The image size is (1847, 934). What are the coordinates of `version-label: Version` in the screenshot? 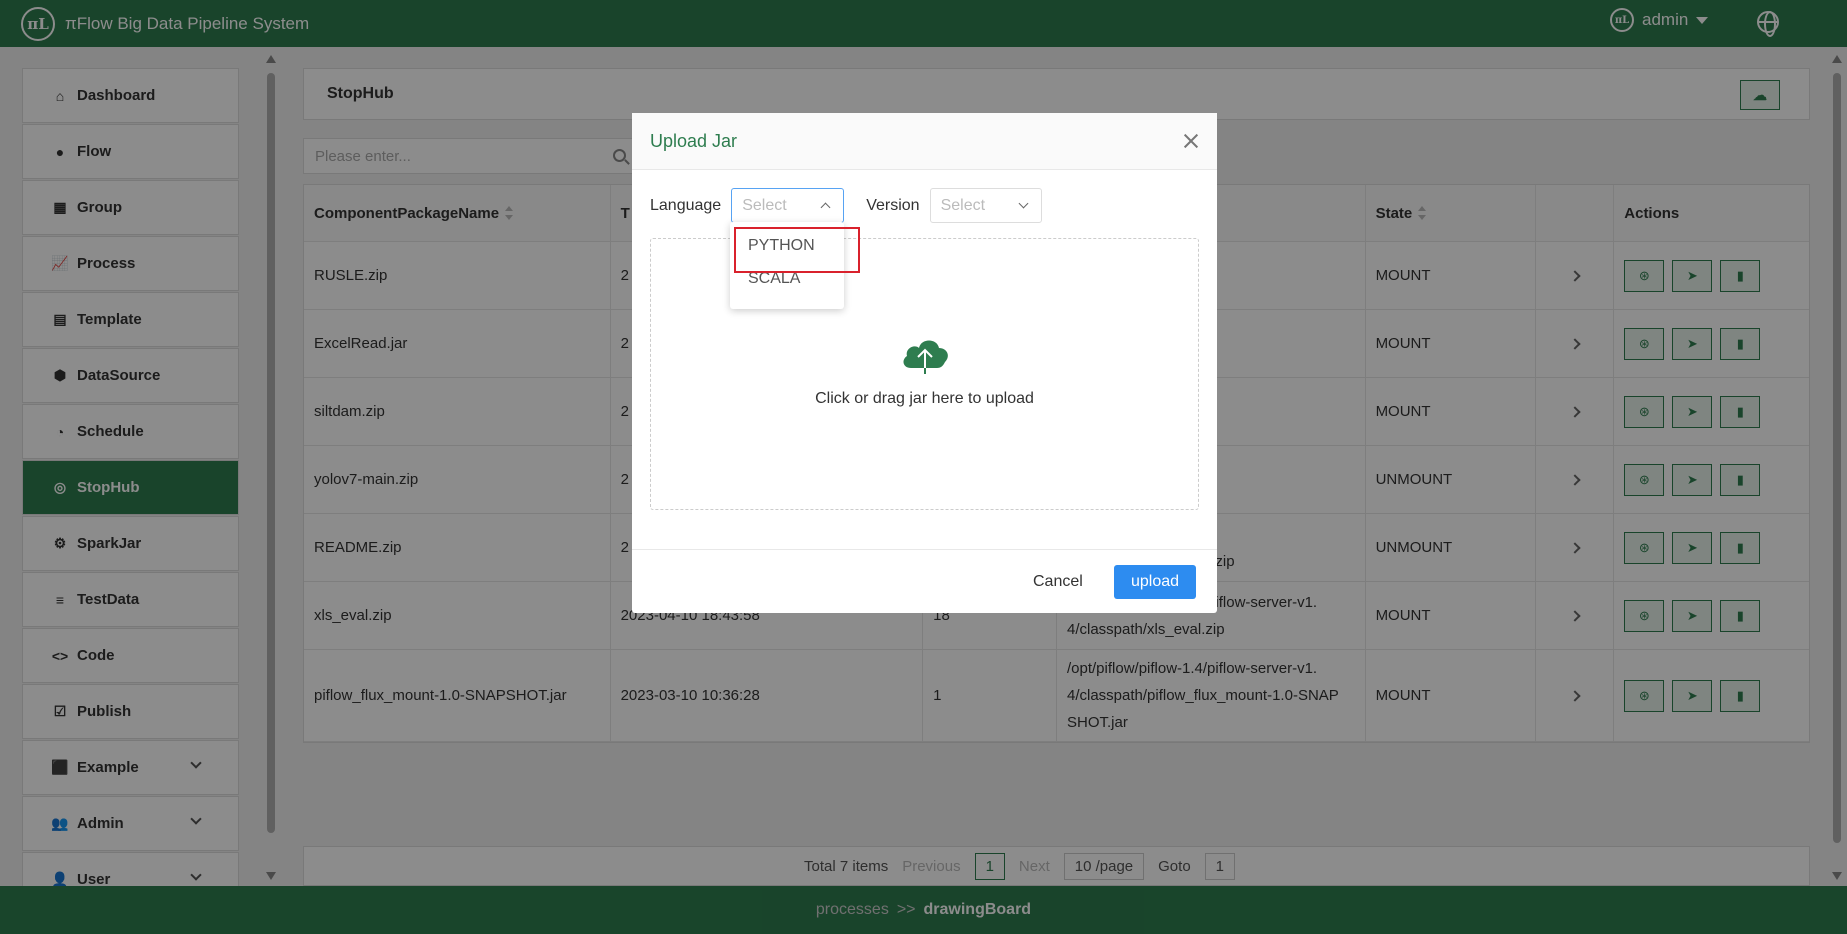 It's located at (893, 205).